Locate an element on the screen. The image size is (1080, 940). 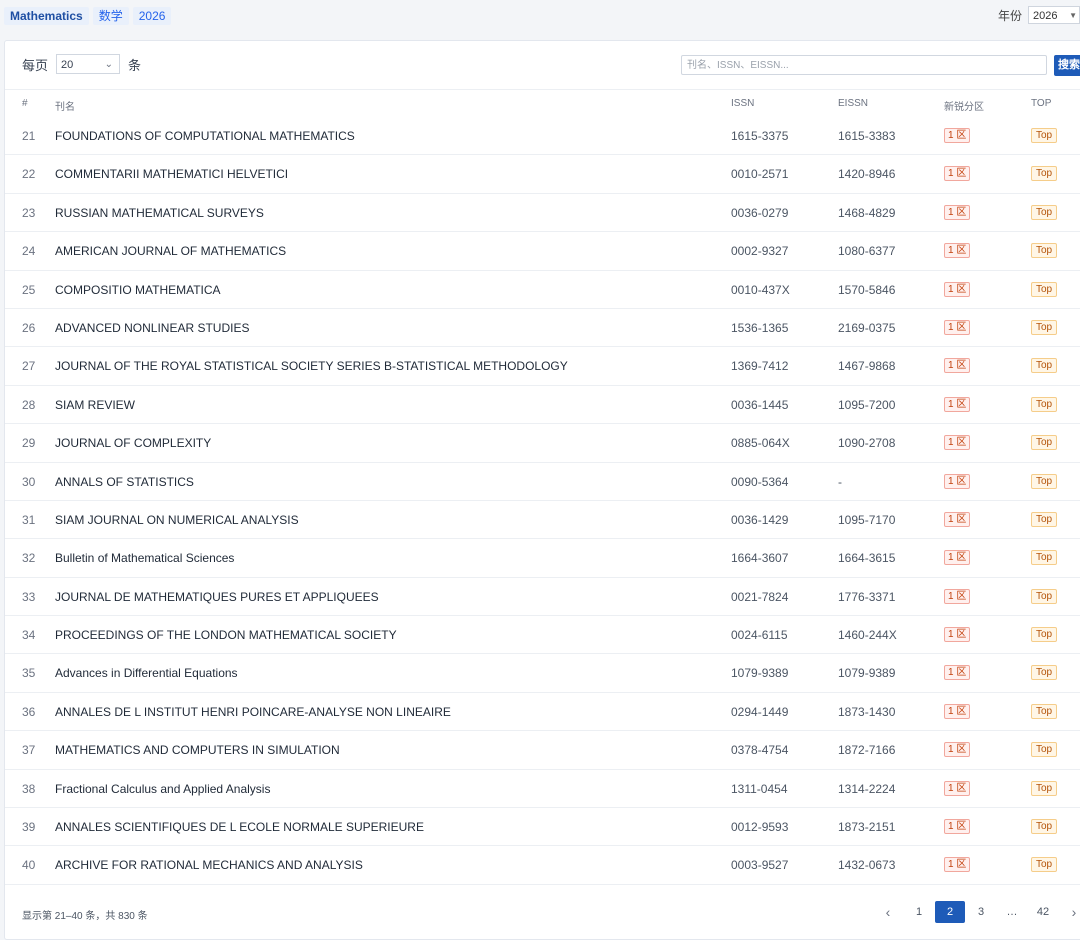
row-num: 40 is located at coordinates (29, 865).